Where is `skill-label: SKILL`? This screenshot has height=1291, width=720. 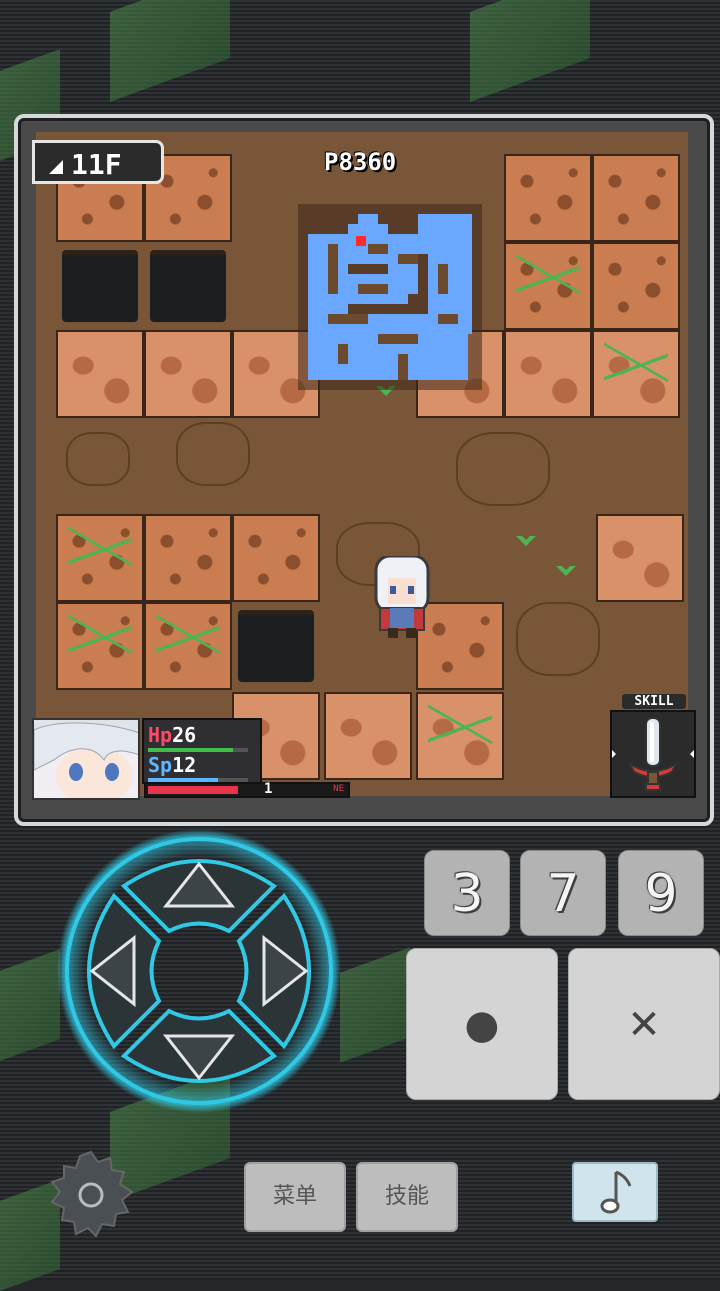
skill-label: SKILL is located at coordinates (654, 701).